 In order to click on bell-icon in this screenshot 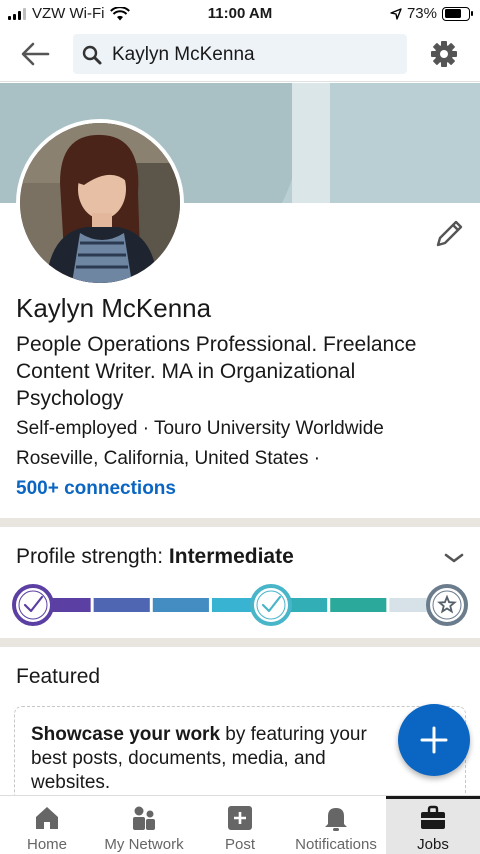, I will do `click(336, 819)`.